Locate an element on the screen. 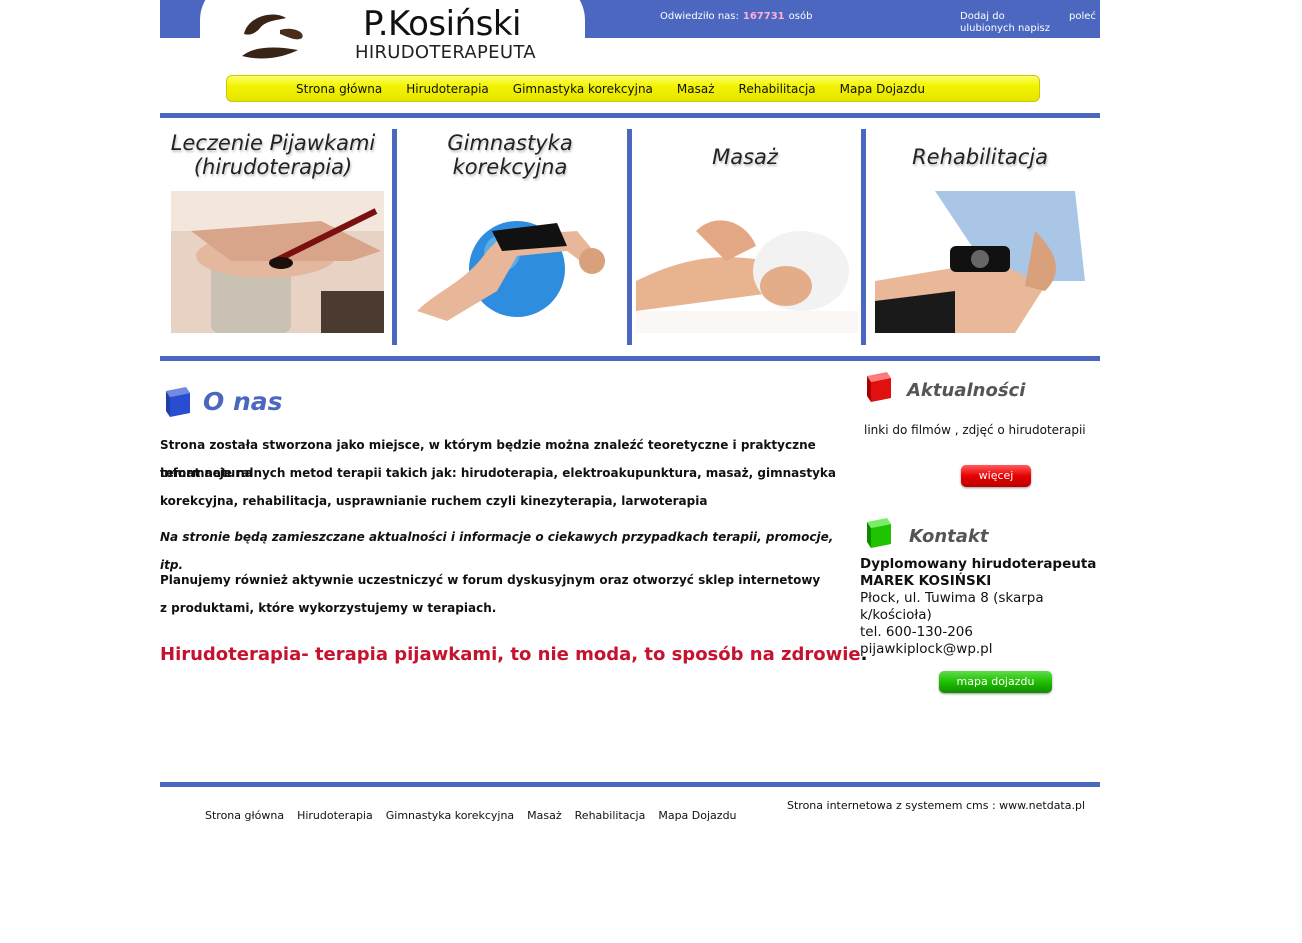 The width and height of the screenshot is (1302, 943). footer-link-massage: Masaż is located at coordinates (544, 815).